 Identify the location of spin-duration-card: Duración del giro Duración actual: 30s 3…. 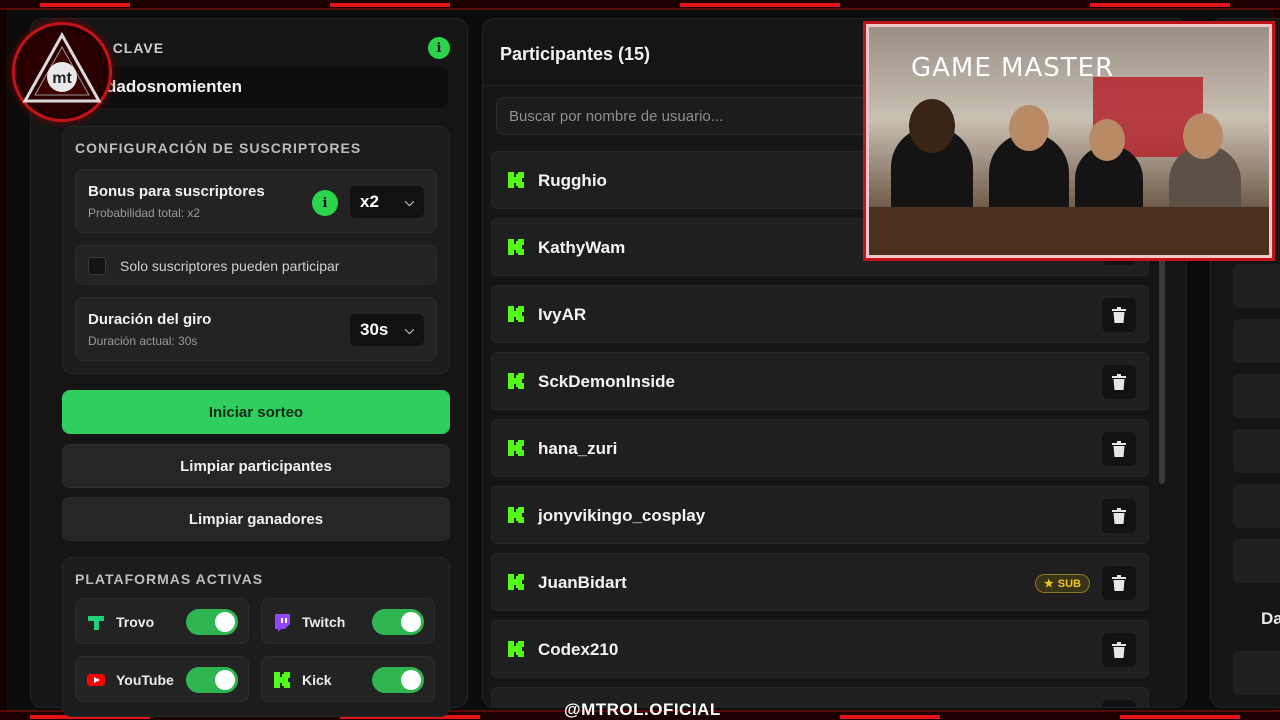
(256, 329).